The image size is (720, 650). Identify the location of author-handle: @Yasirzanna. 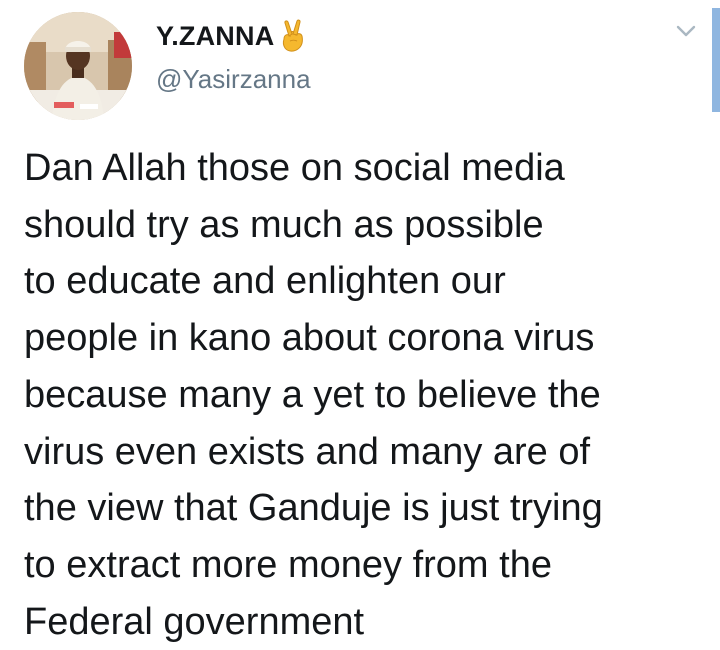
(233, 79).